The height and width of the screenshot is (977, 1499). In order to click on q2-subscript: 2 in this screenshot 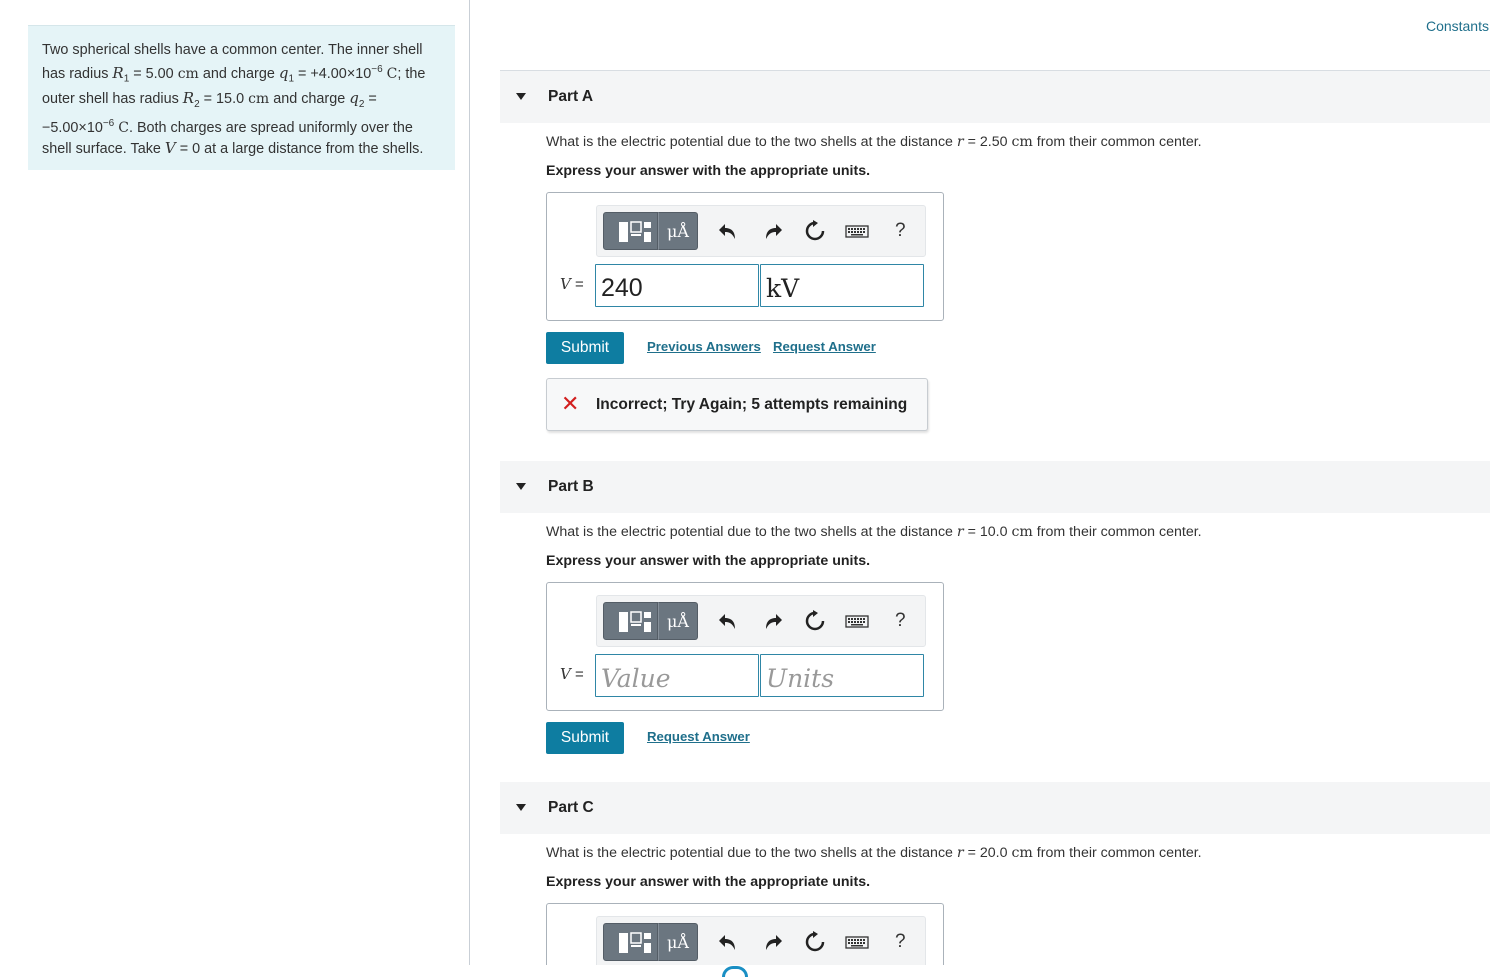, I will do `click(361, 105)`.